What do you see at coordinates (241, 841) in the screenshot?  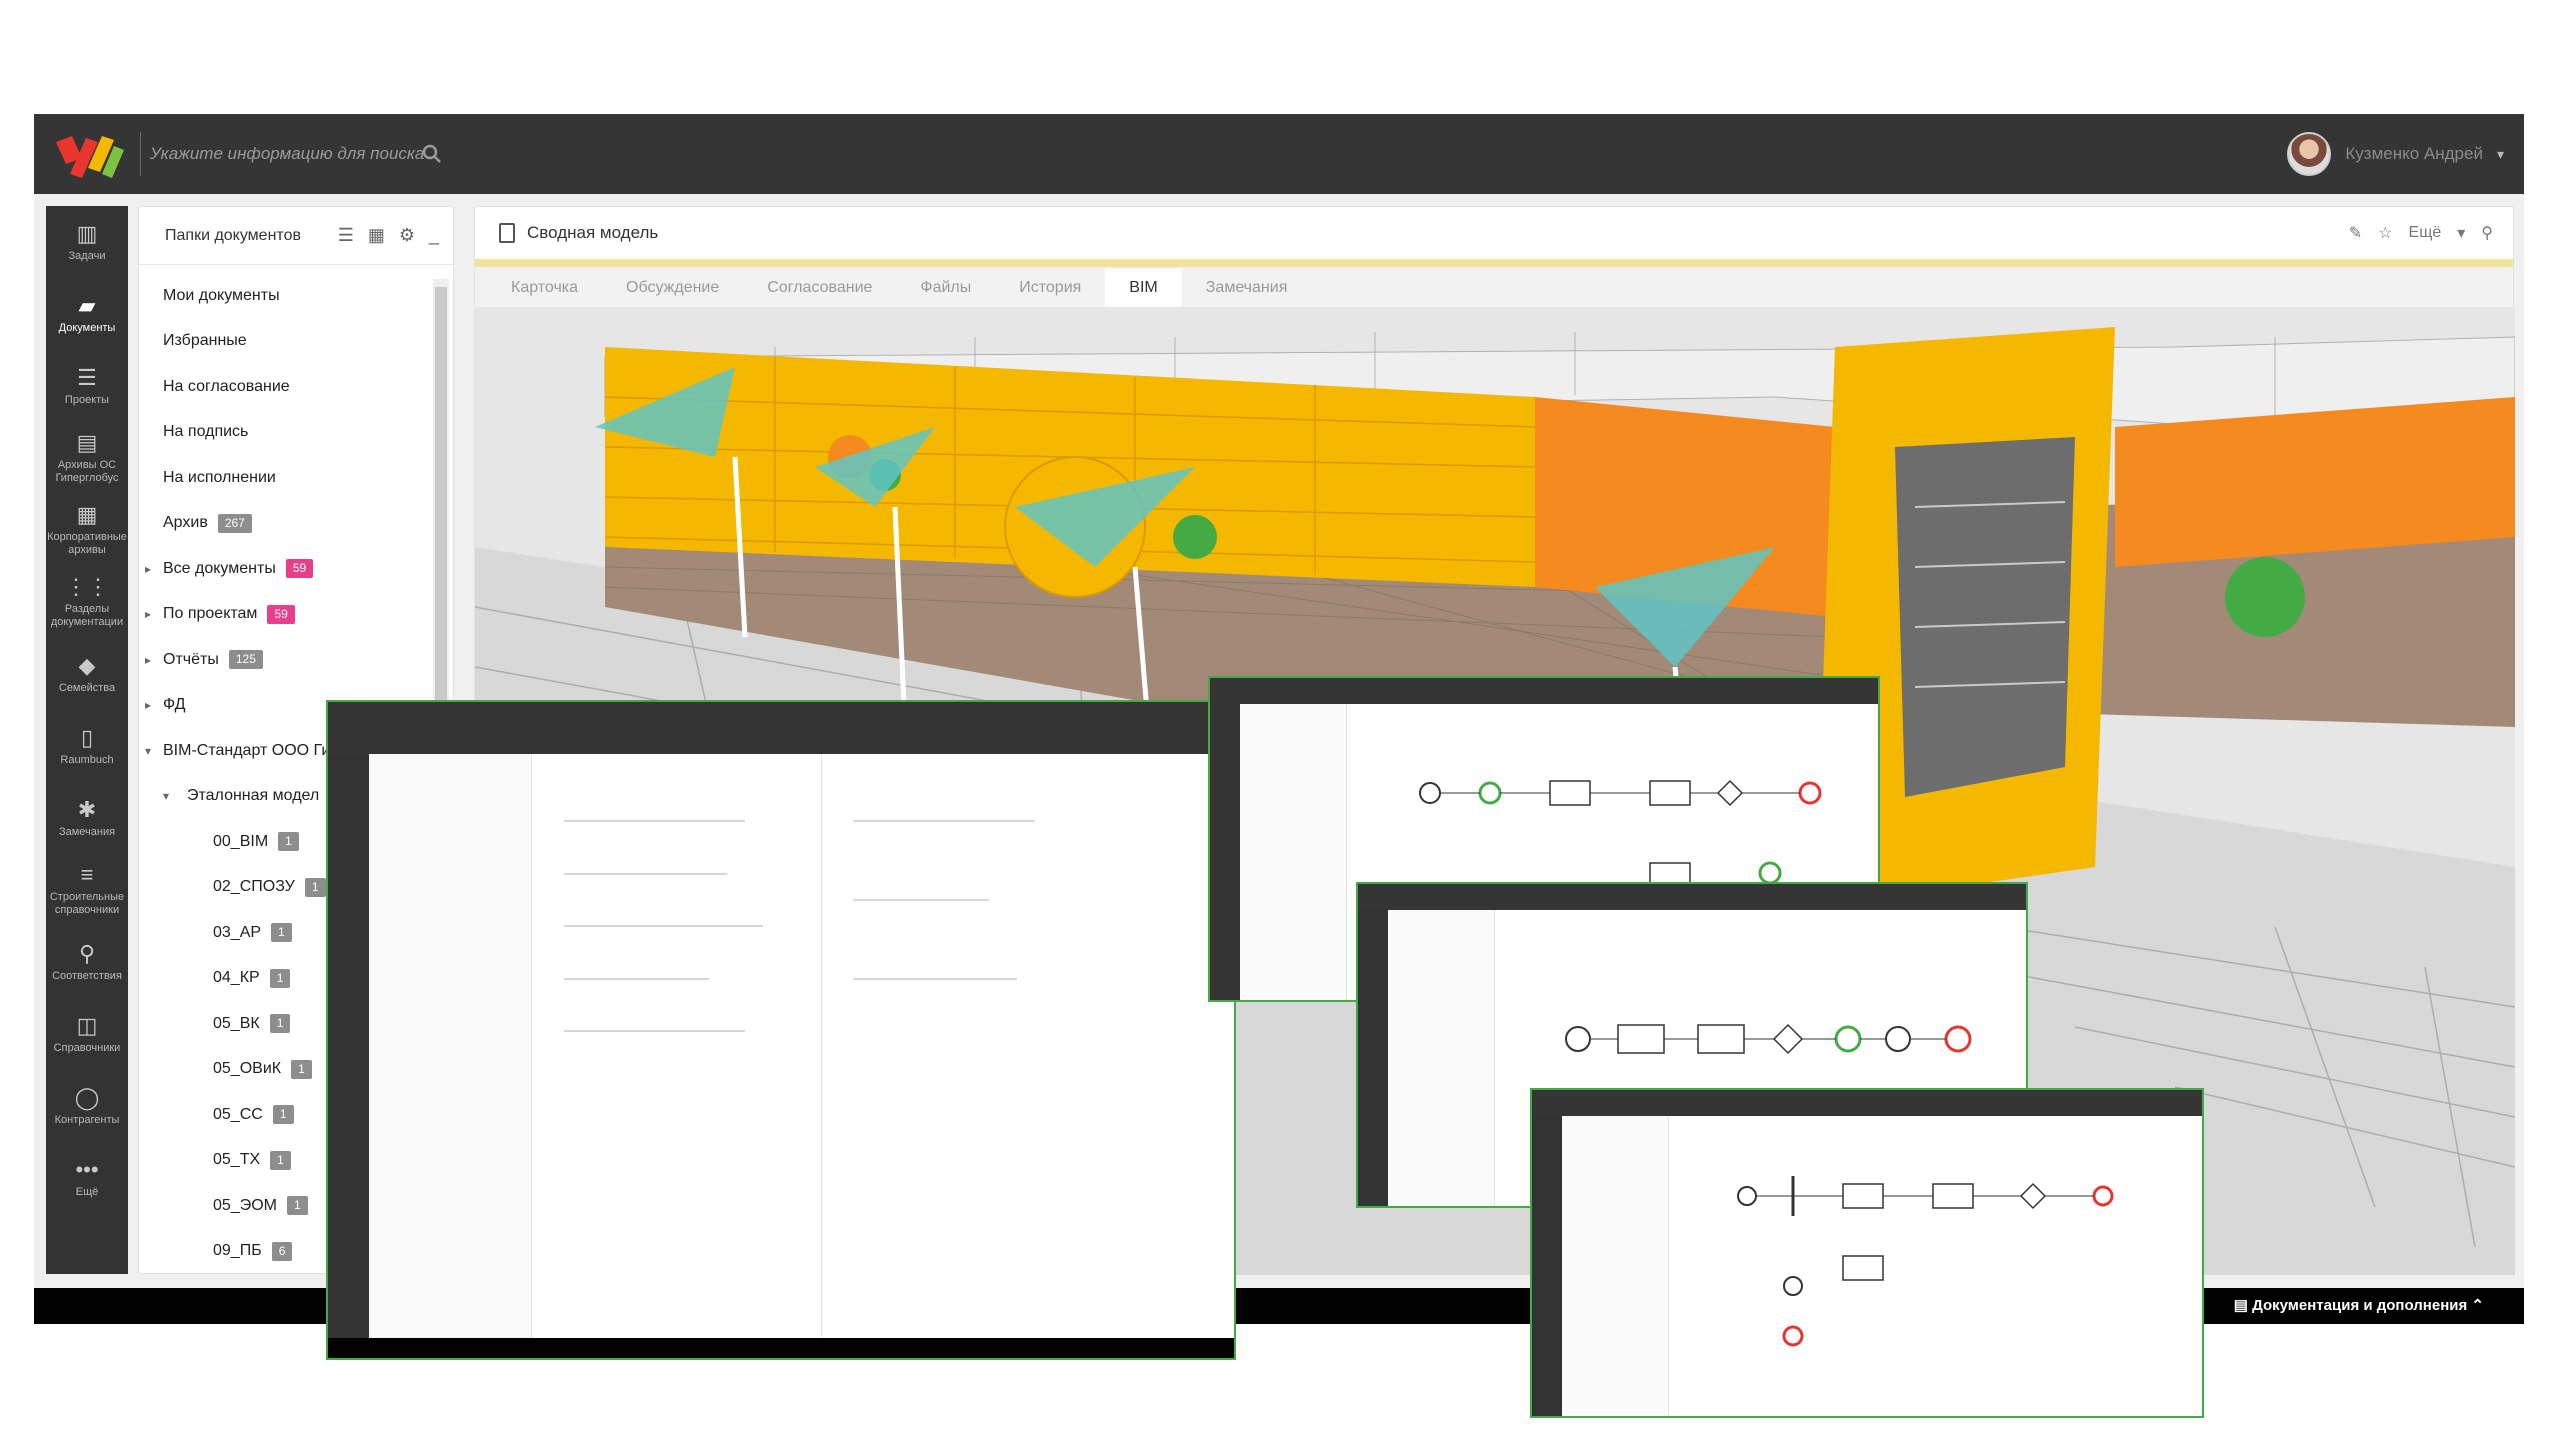 I see `folder-label: 00_BIM` at bounding box center [241, 841].